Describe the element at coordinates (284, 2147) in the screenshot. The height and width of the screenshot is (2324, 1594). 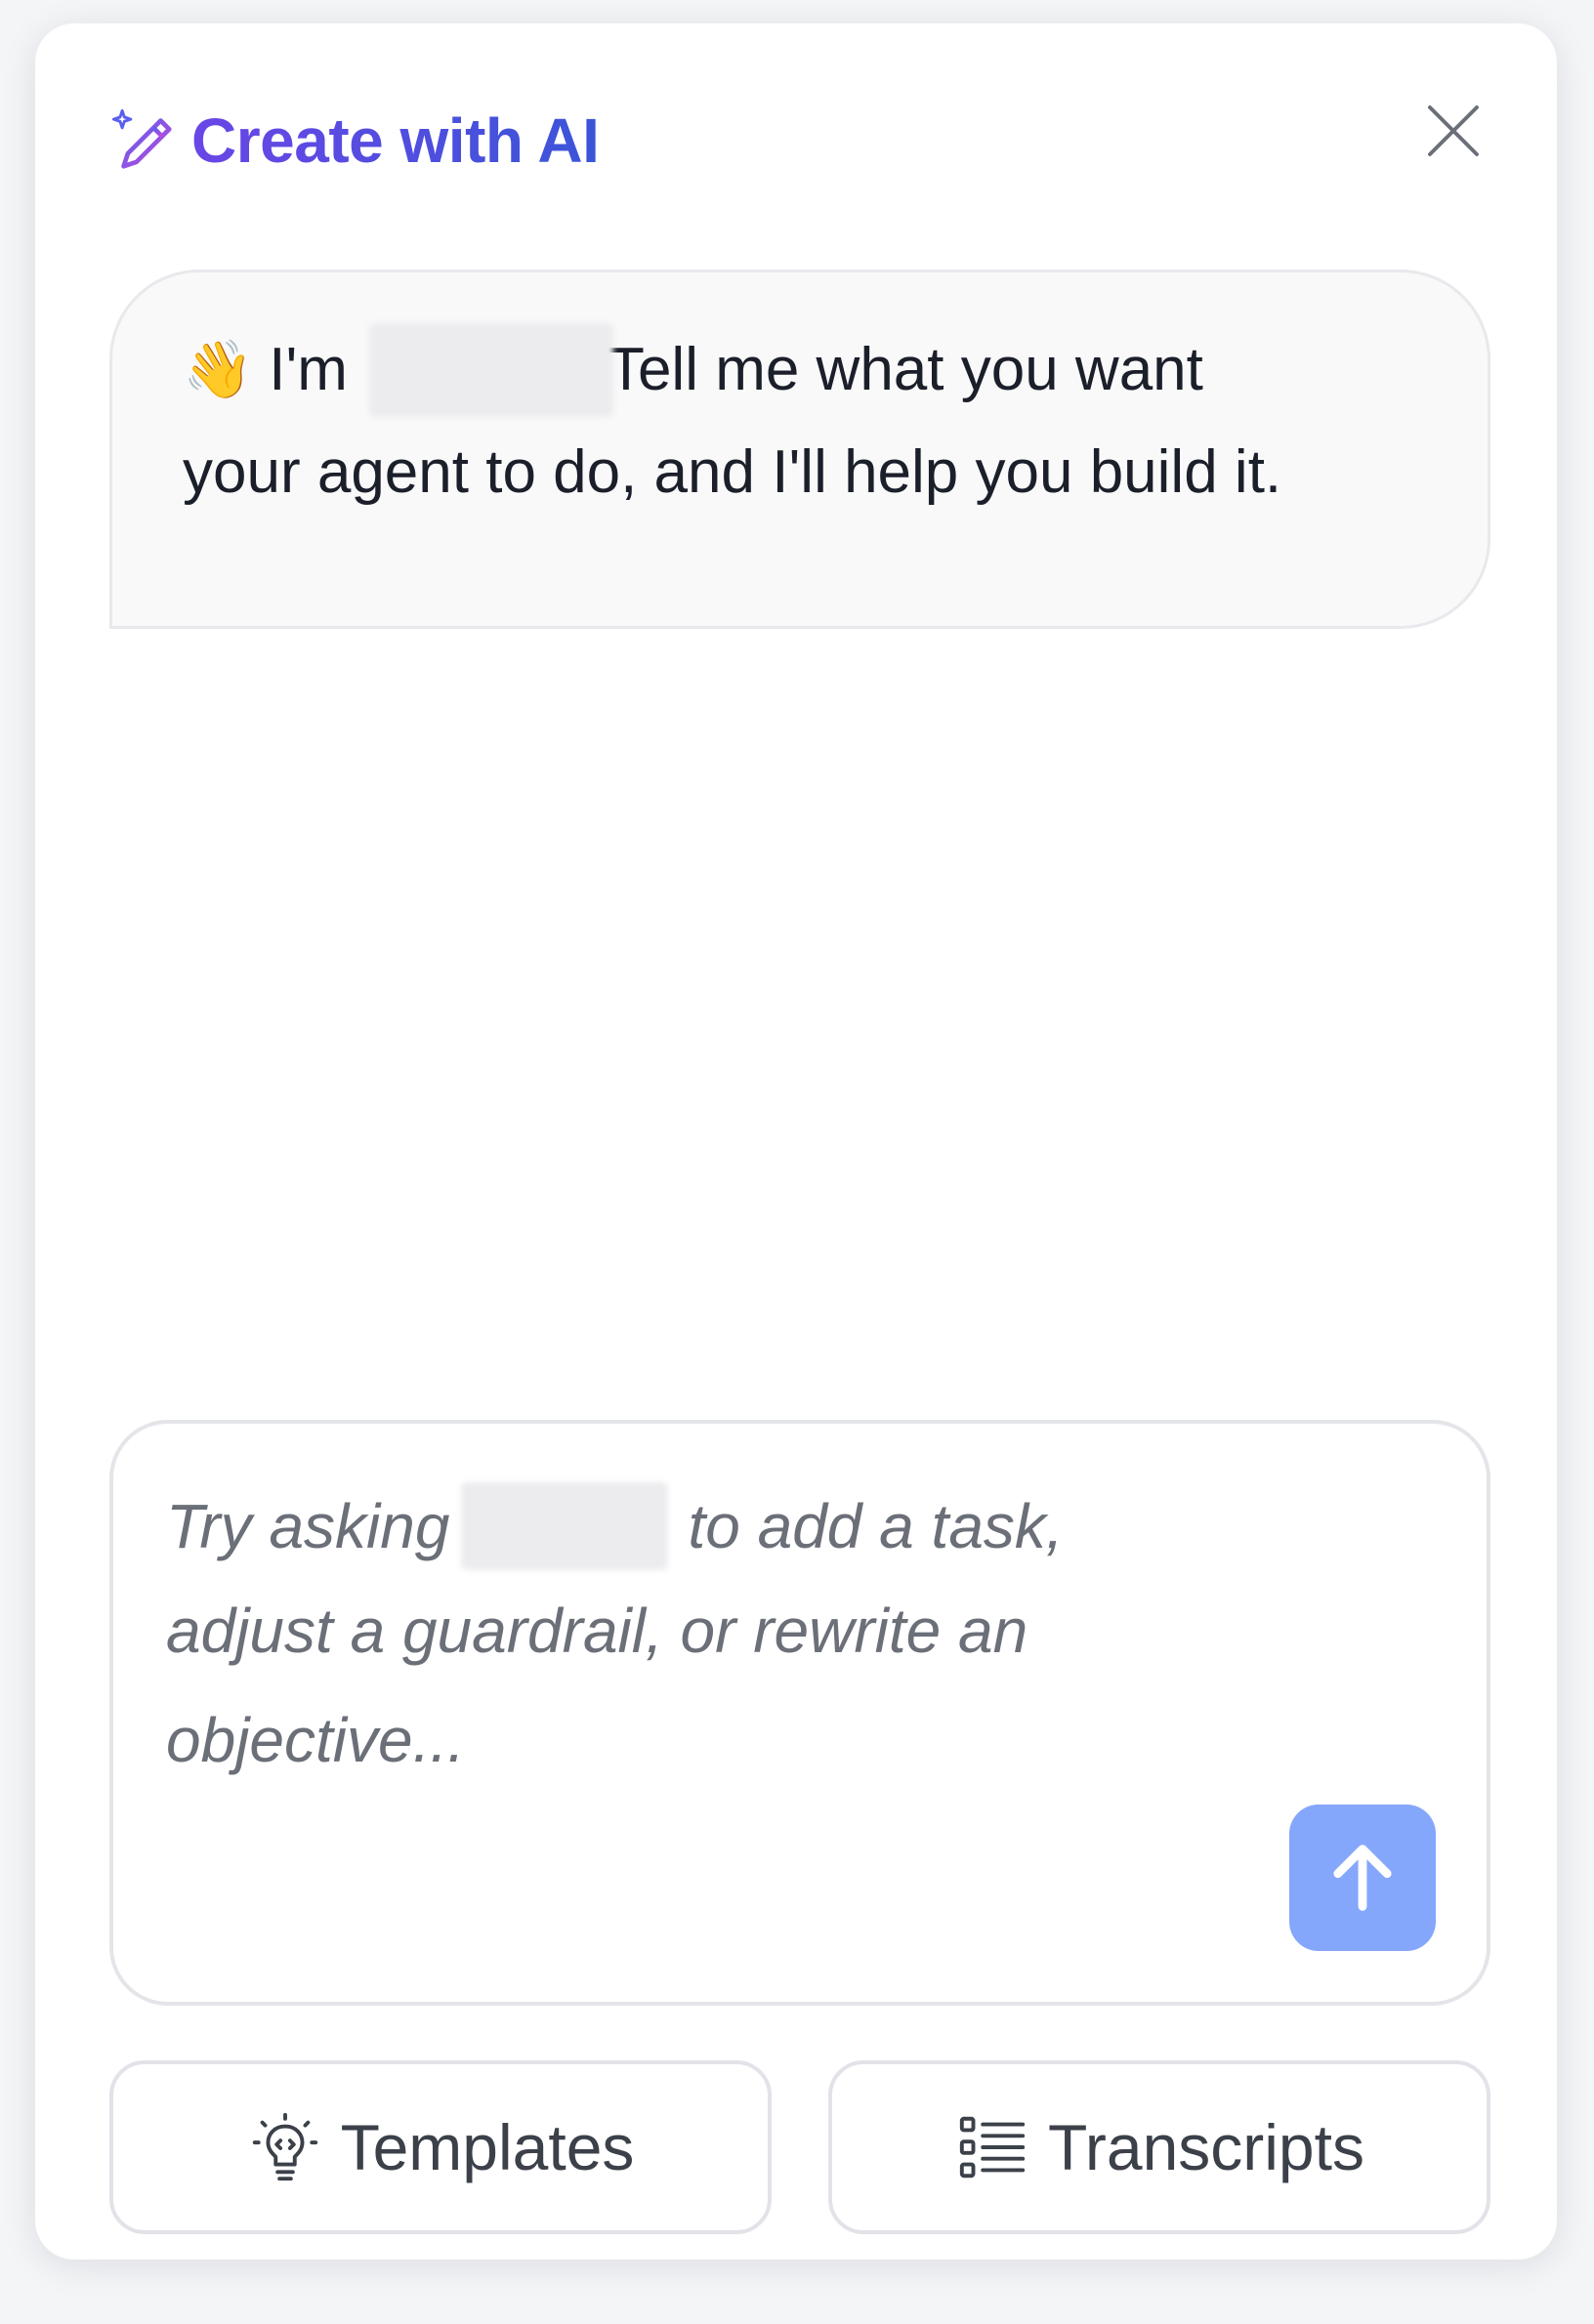
I see `lightbulb-icon` at that location.